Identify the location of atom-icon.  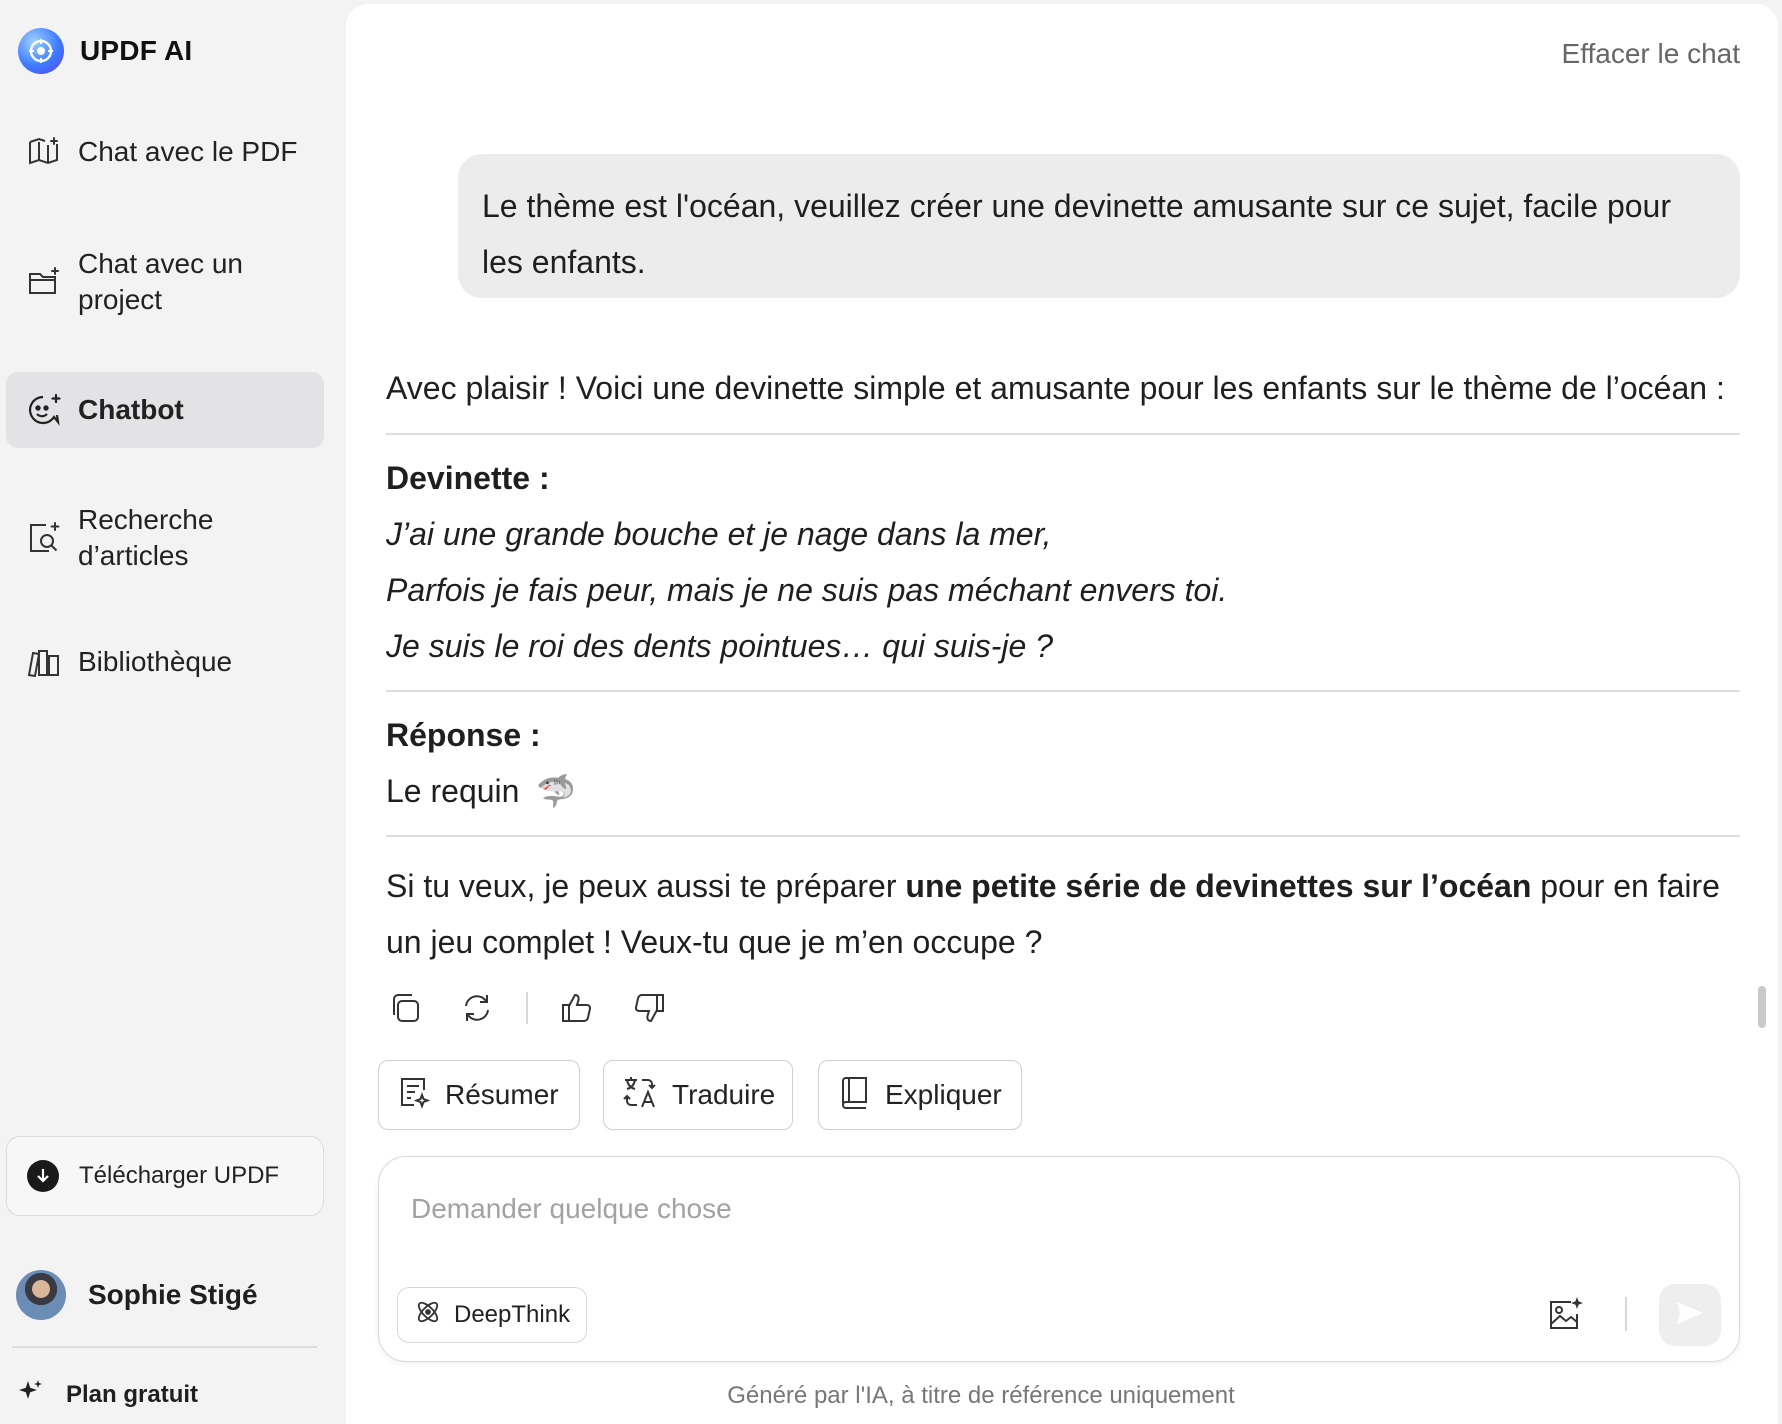
(428, 1315).